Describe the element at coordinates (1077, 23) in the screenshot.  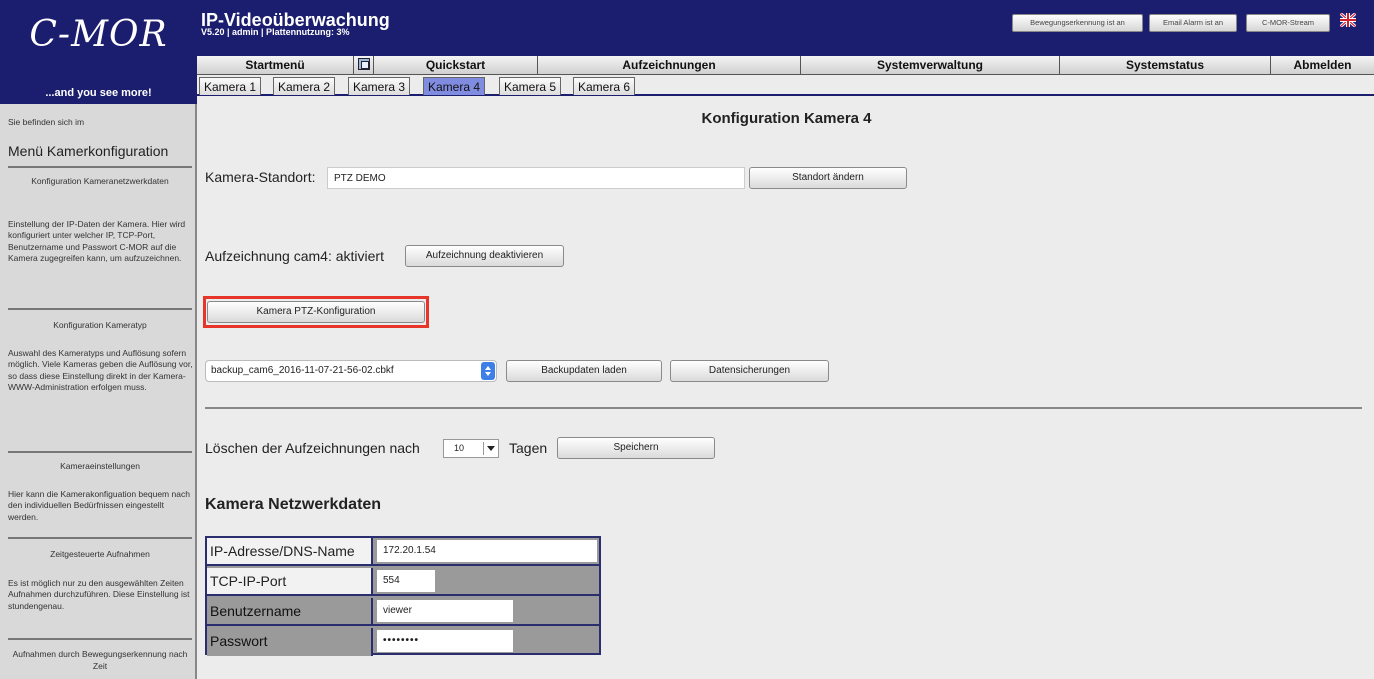
I see `motion-detection-status-button: Bewegungserkennung ist an` at that location.